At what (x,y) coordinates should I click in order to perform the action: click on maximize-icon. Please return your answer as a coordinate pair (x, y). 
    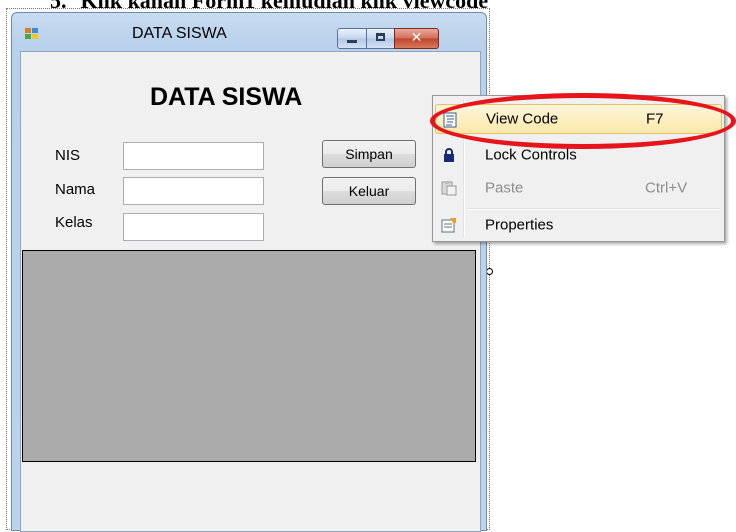
    Looking at the image, I should click on (380, 37).